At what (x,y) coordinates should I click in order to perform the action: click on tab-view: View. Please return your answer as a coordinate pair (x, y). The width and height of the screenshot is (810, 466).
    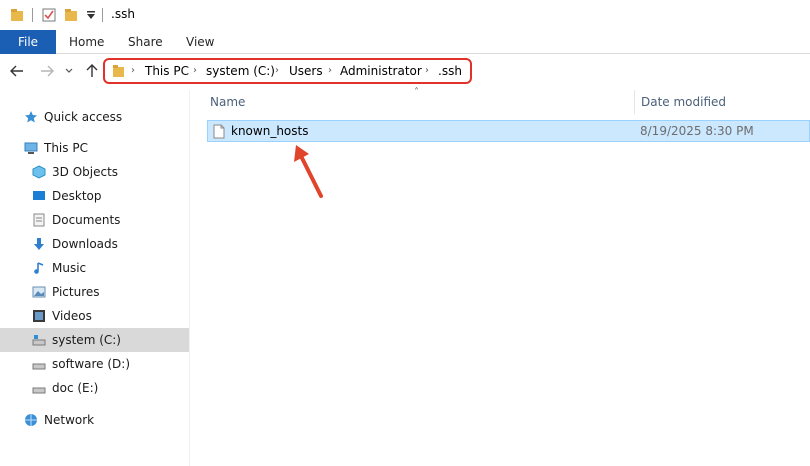
    Looking at the image, I should click on (200, 42).